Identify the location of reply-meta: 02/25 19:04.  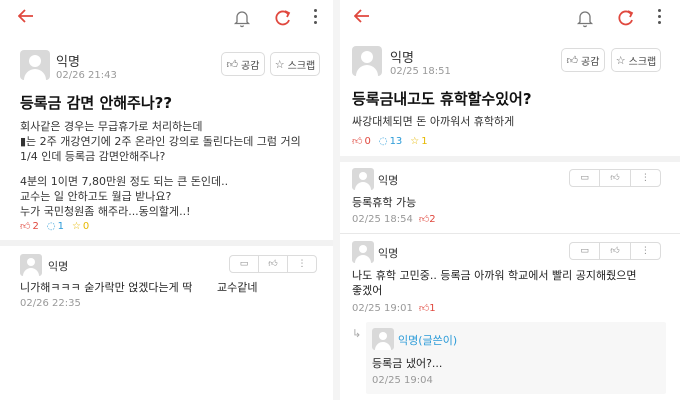
(402, 380).